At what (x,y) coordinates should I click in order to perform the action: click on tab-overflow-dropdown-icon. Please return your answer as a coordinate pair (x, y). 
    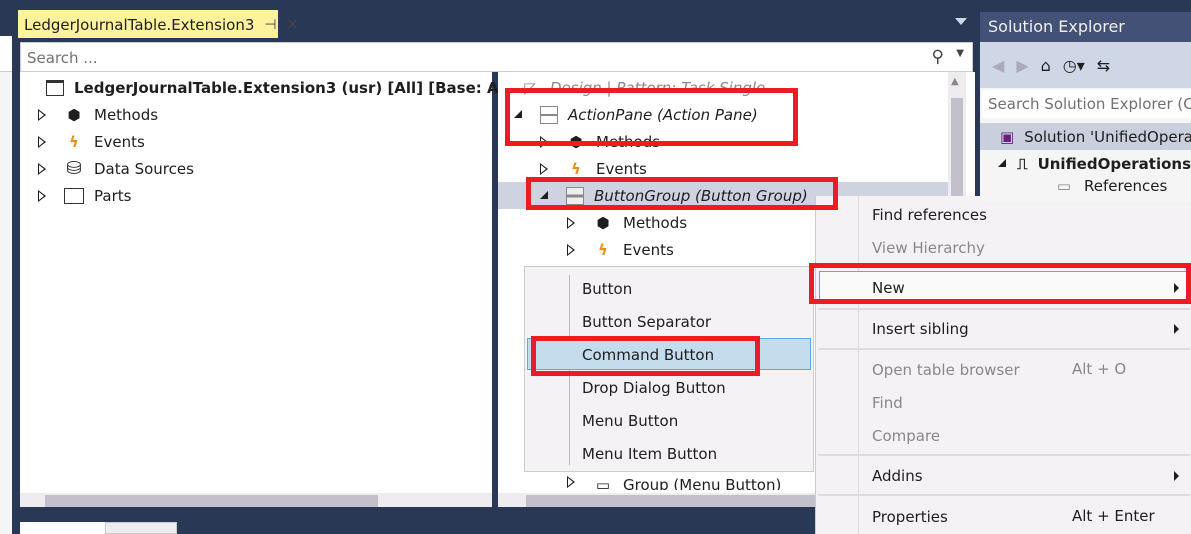
    Looking at the image, I should click on (961, 21).